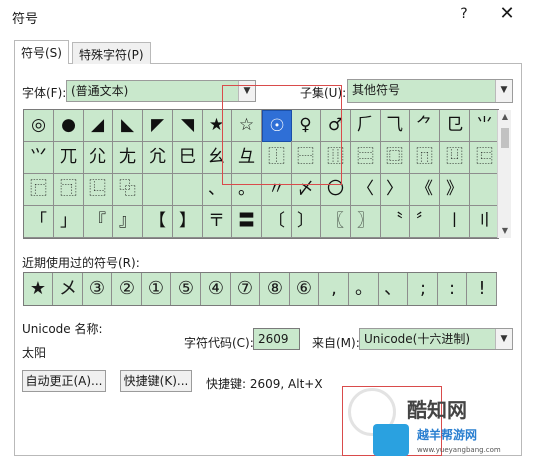 This screenshot has width=536, height=464. I want to click on tab-symbols: 符号(S), so click(41, 52).